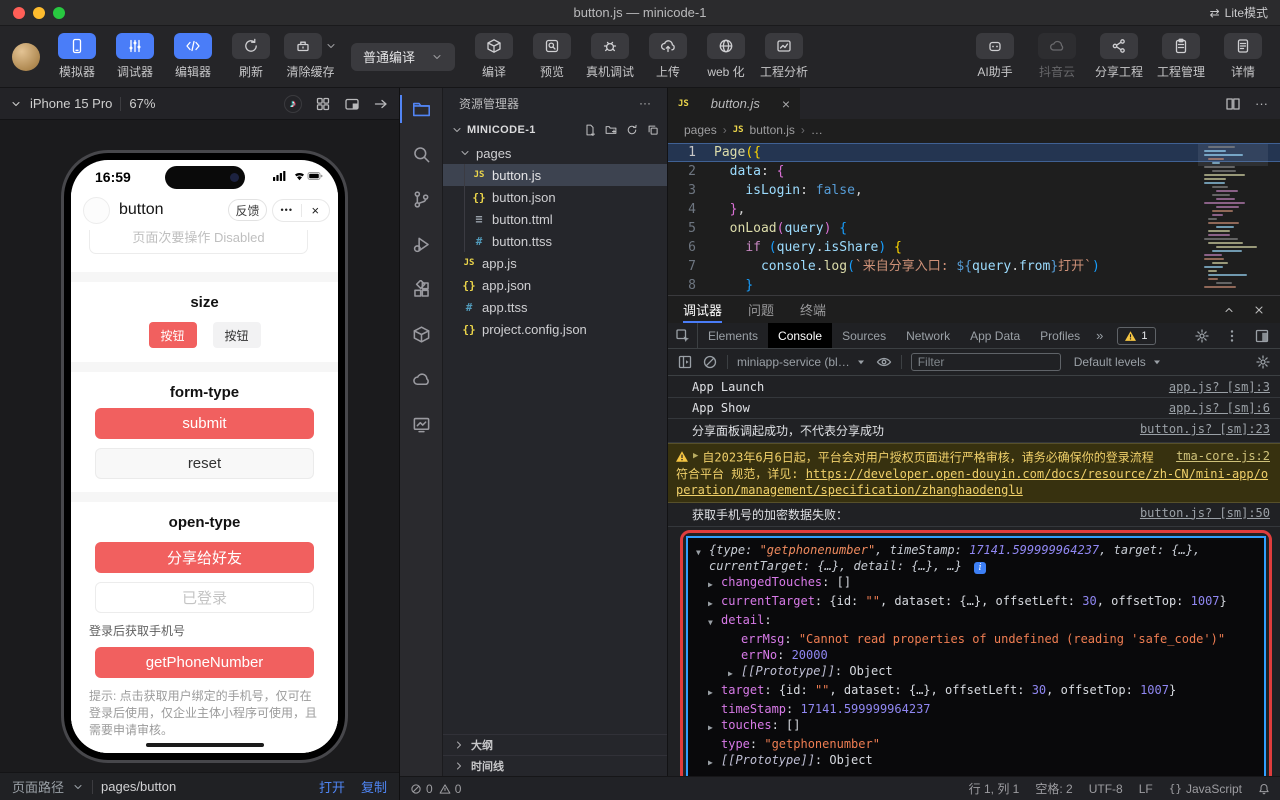  Describe the element at coordinates (1202, 336) in the screenshot. I see `settings-gear-icon` at that location.